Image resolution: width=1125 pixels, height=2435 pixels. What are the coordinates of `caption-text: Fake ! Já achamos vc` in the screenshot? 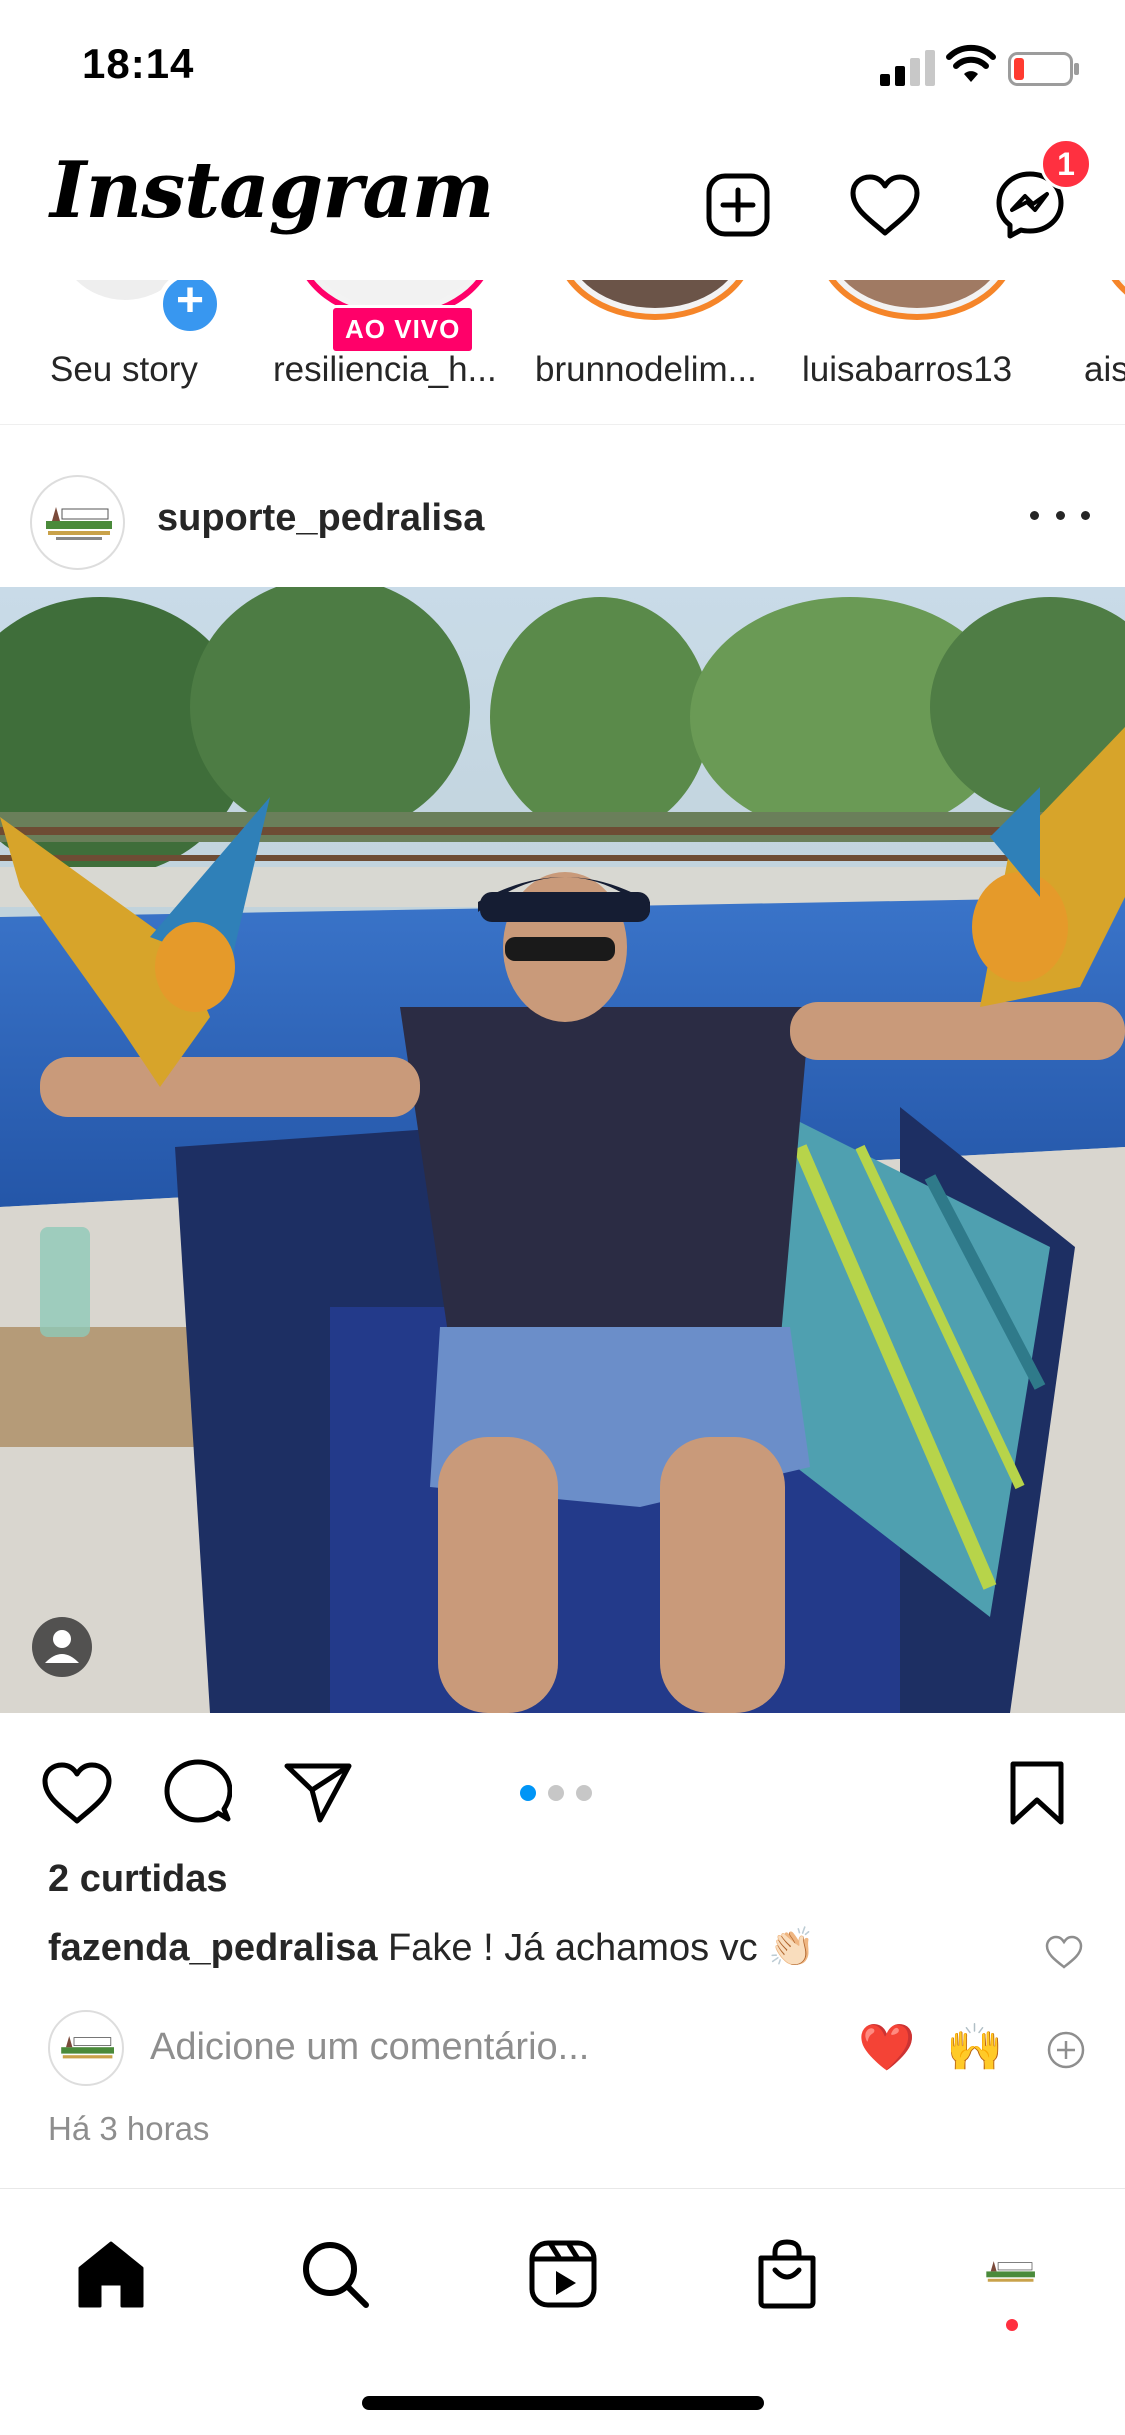 It's located at (573, 1948).